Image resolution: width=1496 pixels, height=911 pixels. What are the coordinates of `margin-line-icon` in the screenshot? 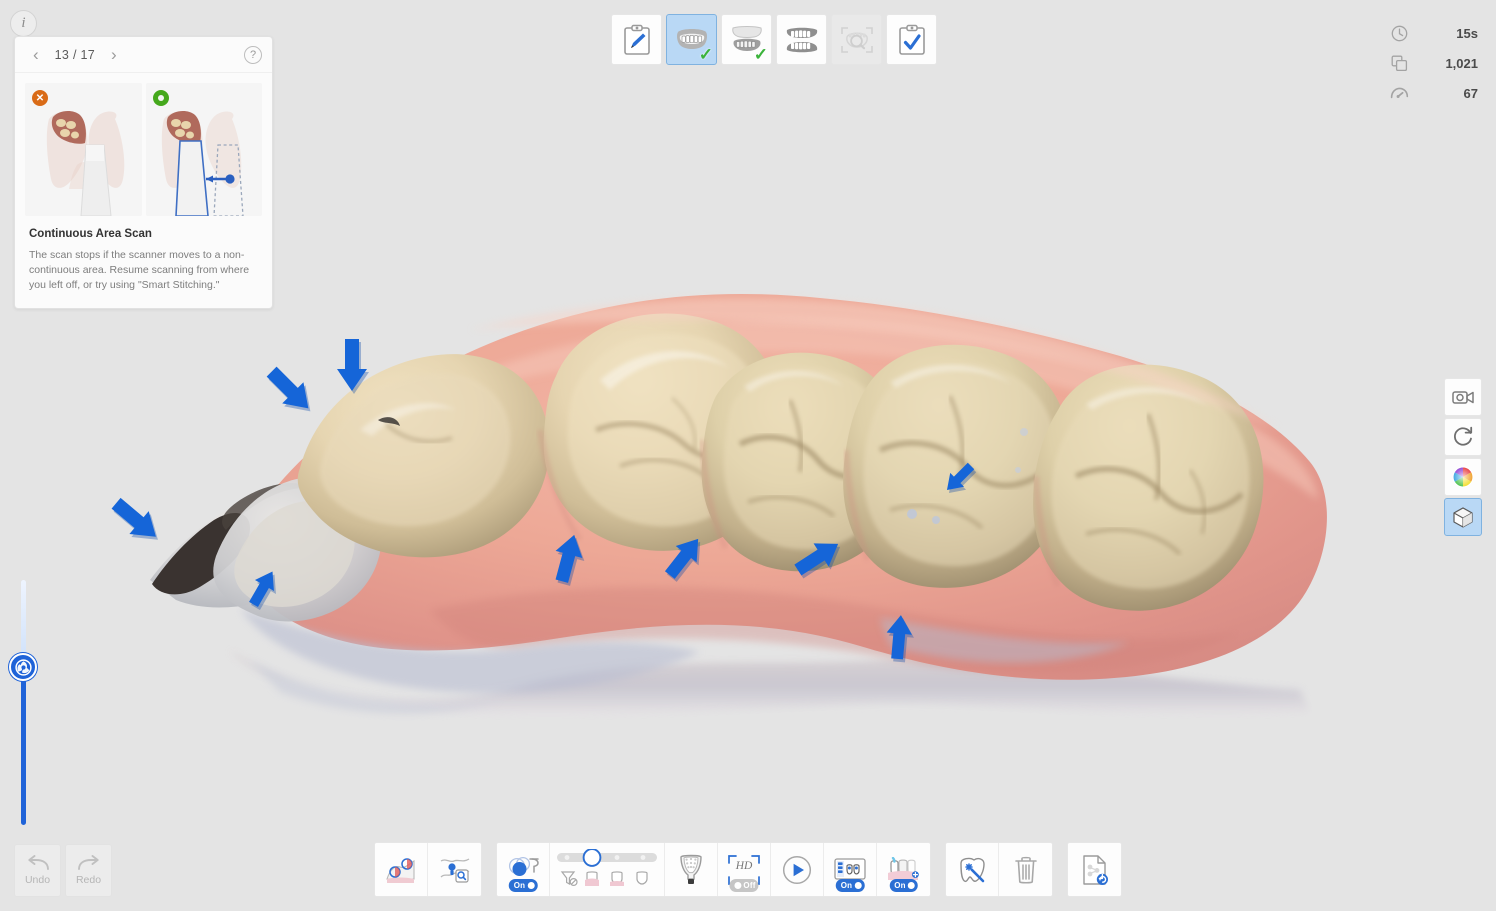 It's located at (400, 870).